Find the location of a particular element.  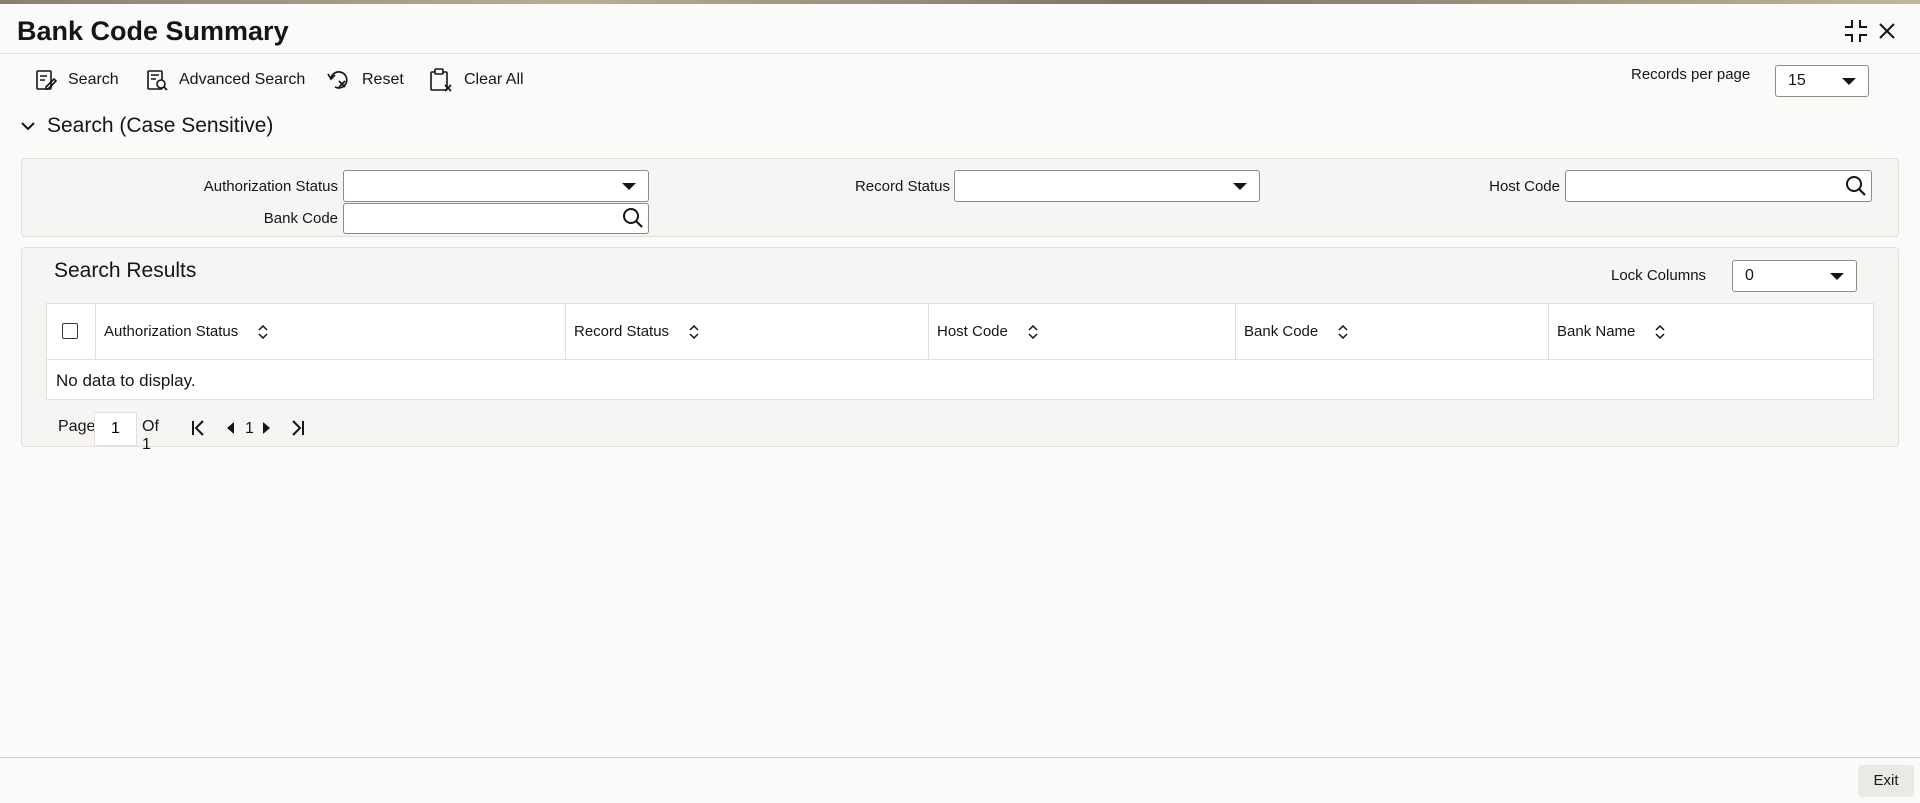

search-section-toggle: Search (Case Sensitive) is located at coordinates (146, 126).